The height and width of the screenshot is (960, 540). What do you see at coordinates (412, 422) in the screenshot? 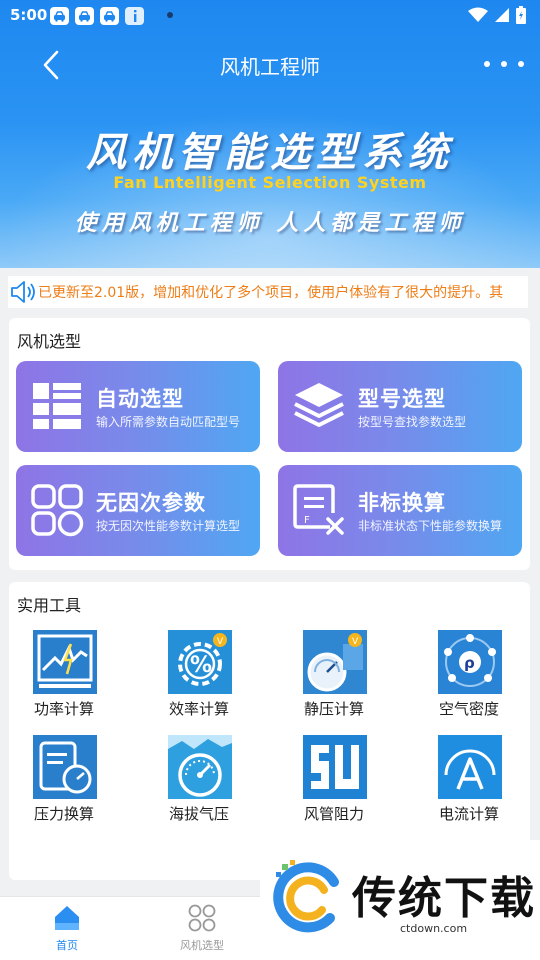
I see `tile-subtitle: 按型号查找参数选型` at bounding box center [412, 422].